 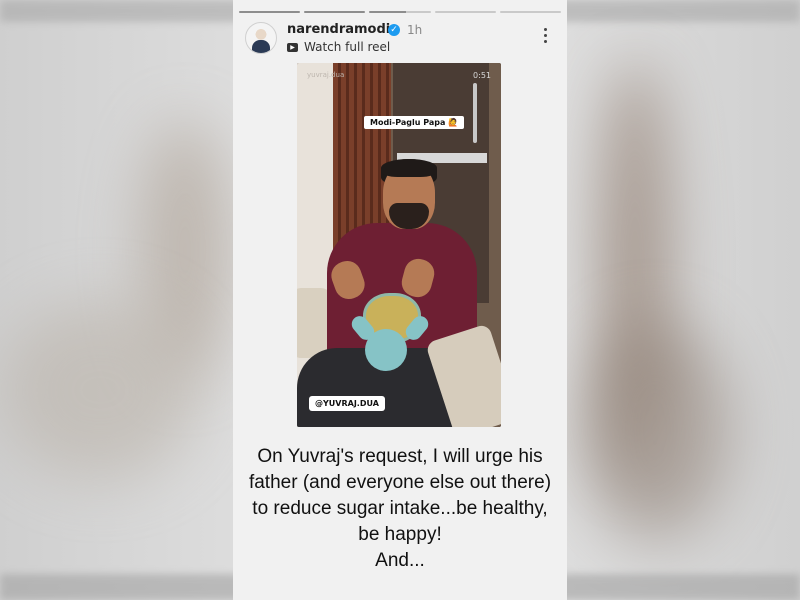 What do you see at coordinates (414, 122) in the screenshot?
I see `video-caption-tag: Modi-Paglu Papa 🙋` at bounding box center [414, 122].